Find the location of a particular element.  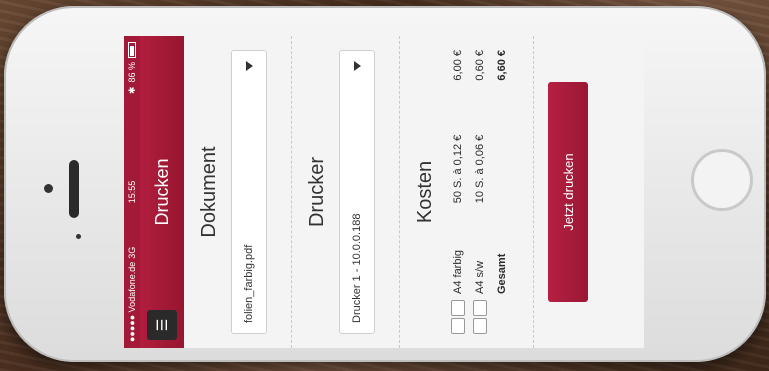

action-area: Jetzt drucken is located at coordinates (568, 192).